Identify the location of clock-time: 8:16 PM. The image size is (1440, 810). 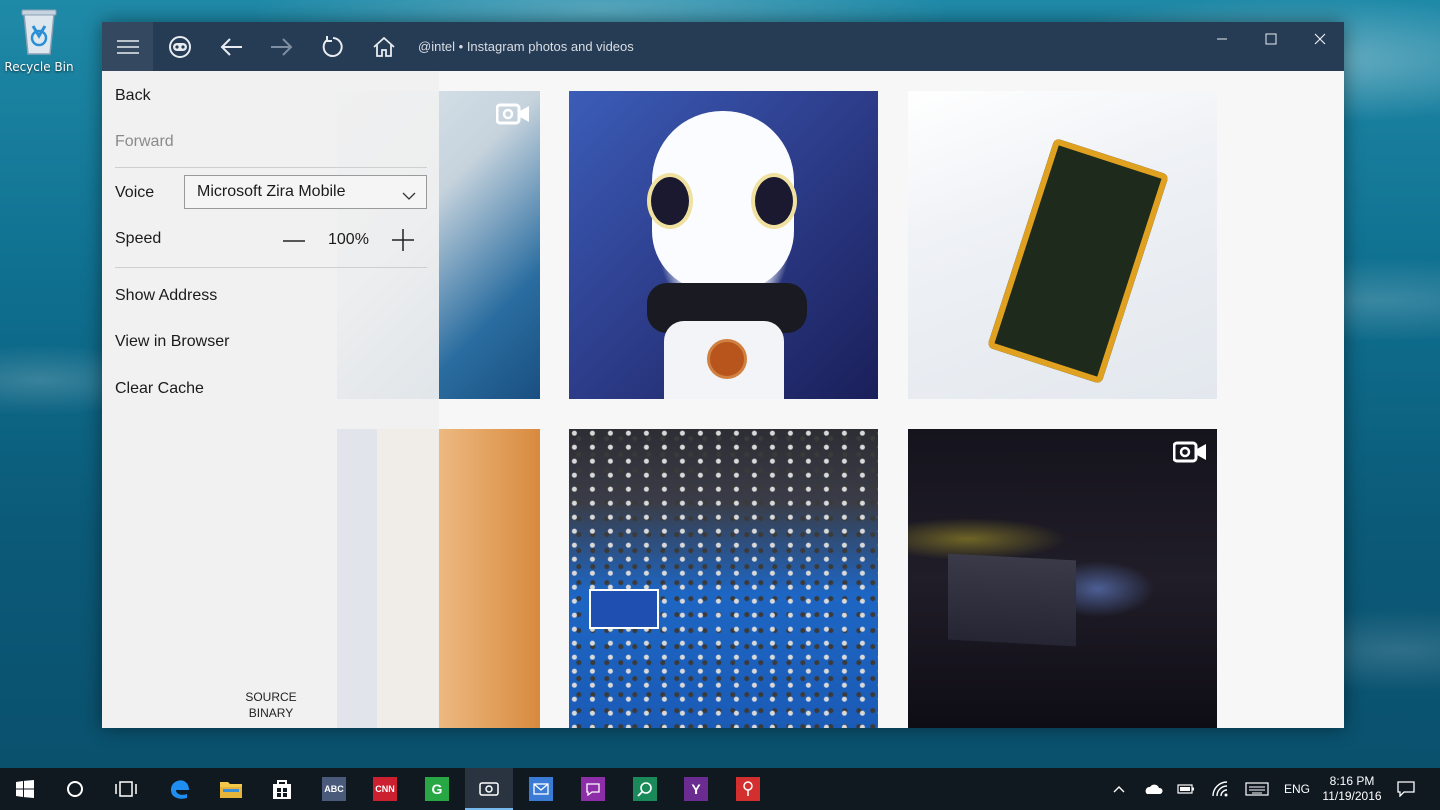
(1352, 781).